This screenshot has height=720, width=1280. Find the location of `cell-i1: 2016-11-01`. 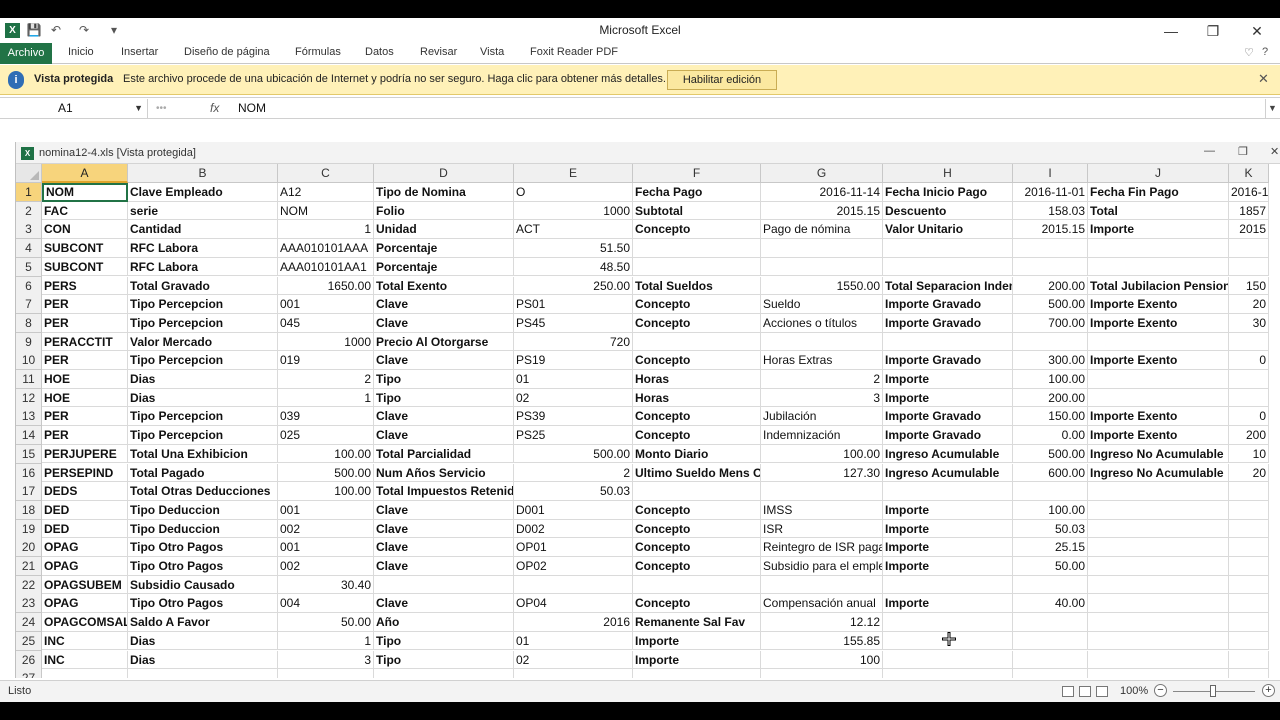

cell-i1: 2016-11-01 is located at coordinates (1050, 192).